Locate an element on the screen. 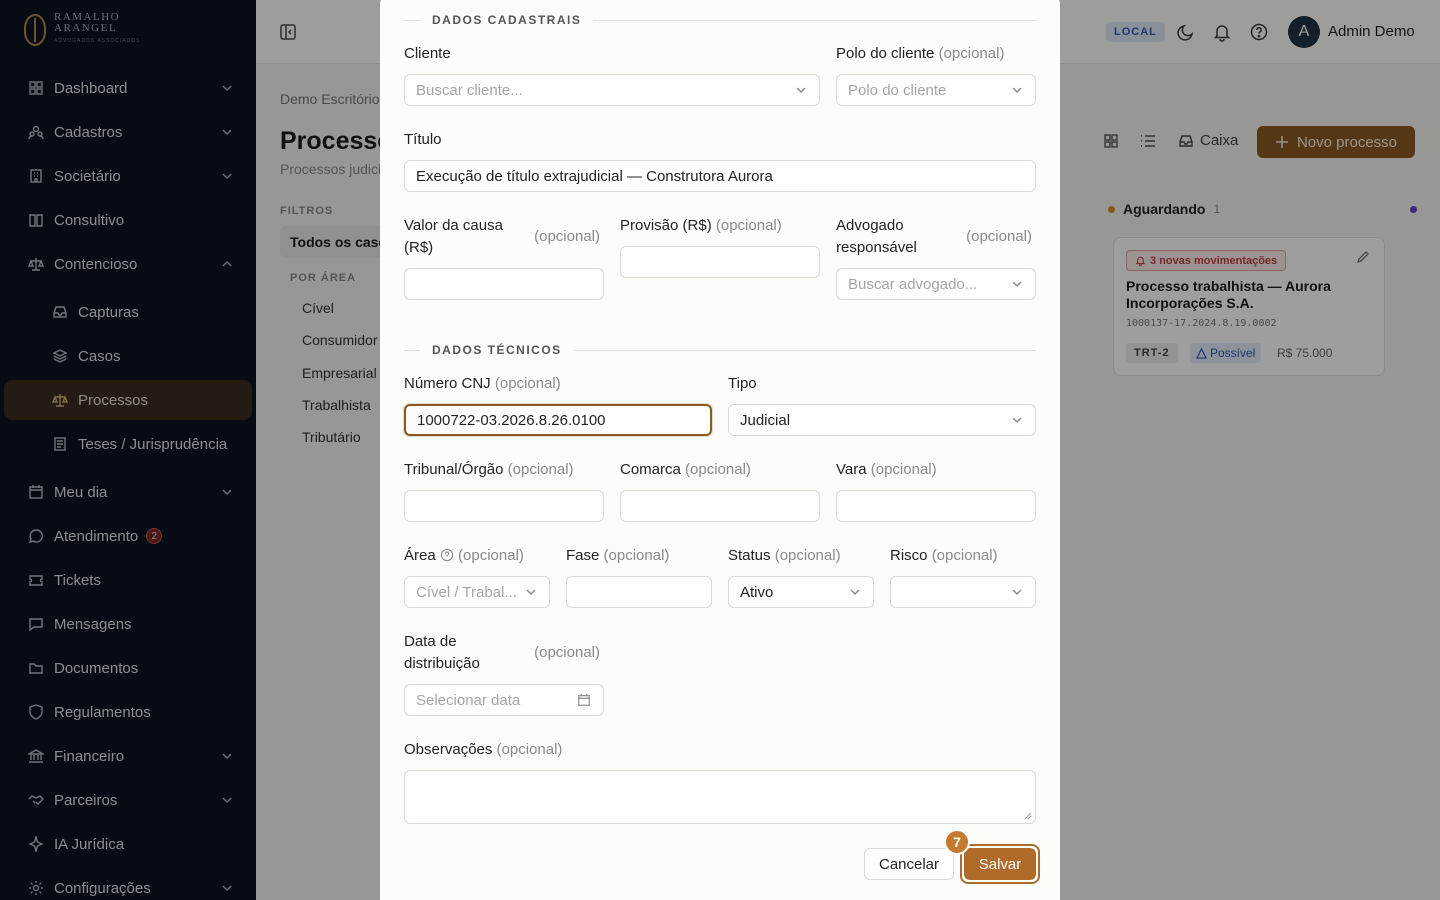 Image resolution: width=1440 pixels, height=900 pixels. risco-select is located at coordinates (963, 592).